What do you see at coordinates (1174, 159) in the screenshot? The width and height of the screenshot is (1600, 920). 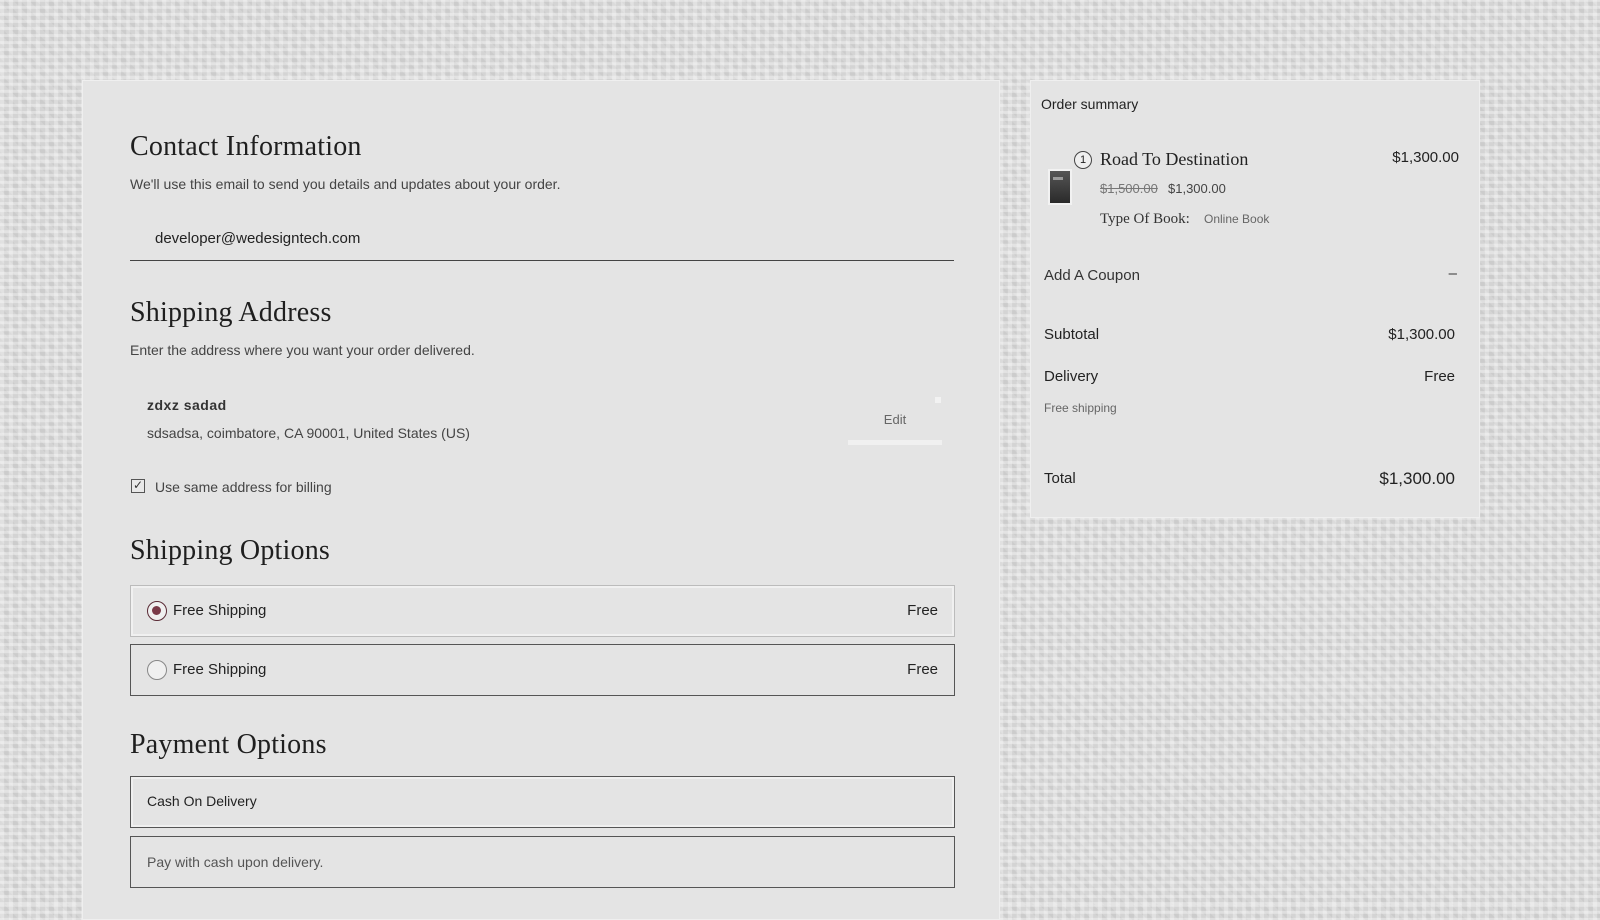 I see `product-name: Road To Destination` at bounding box center [1174, 159].